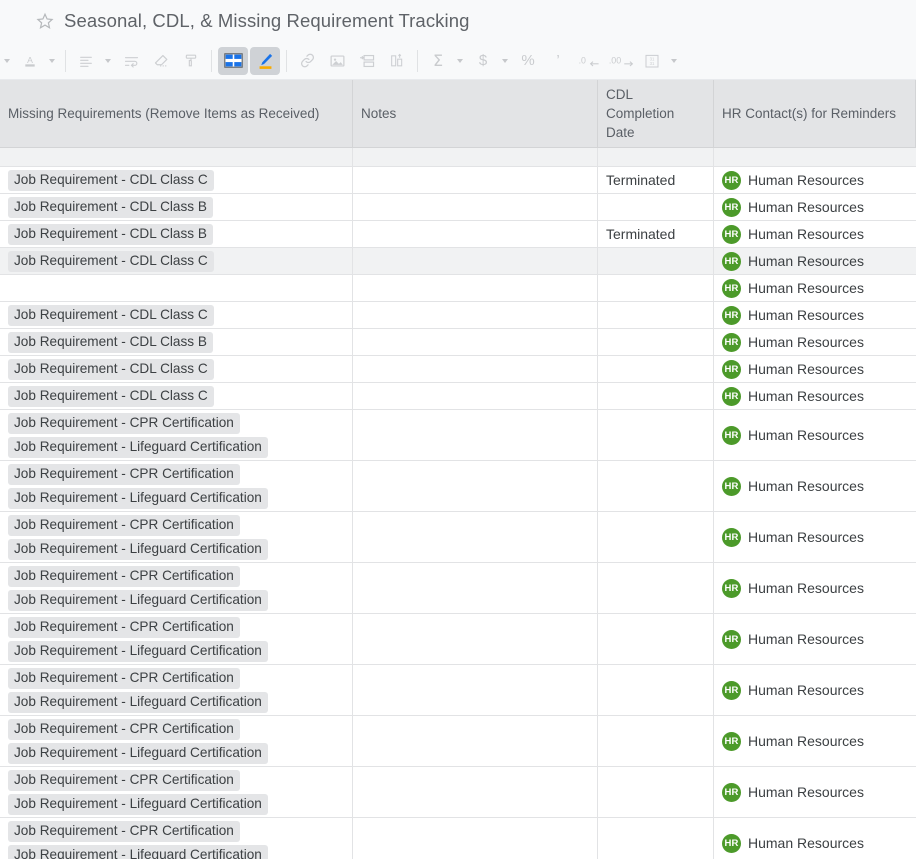 This screenshot has width=916, height=859. I want to click on functions-sigma-icon: Σ, so click(438, 61).